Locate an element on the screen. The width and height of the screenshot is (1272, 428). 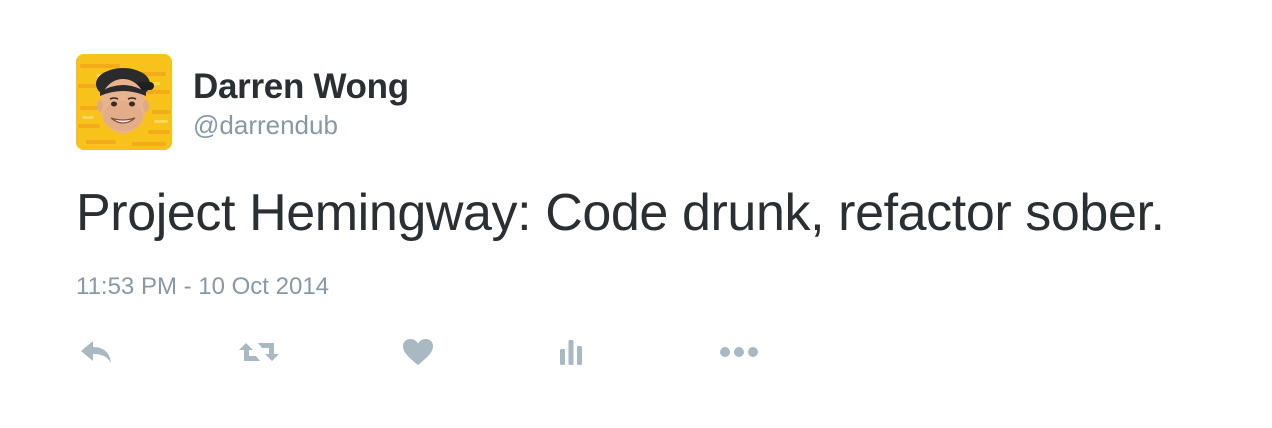
like-button is located at coordinates (418, 352).